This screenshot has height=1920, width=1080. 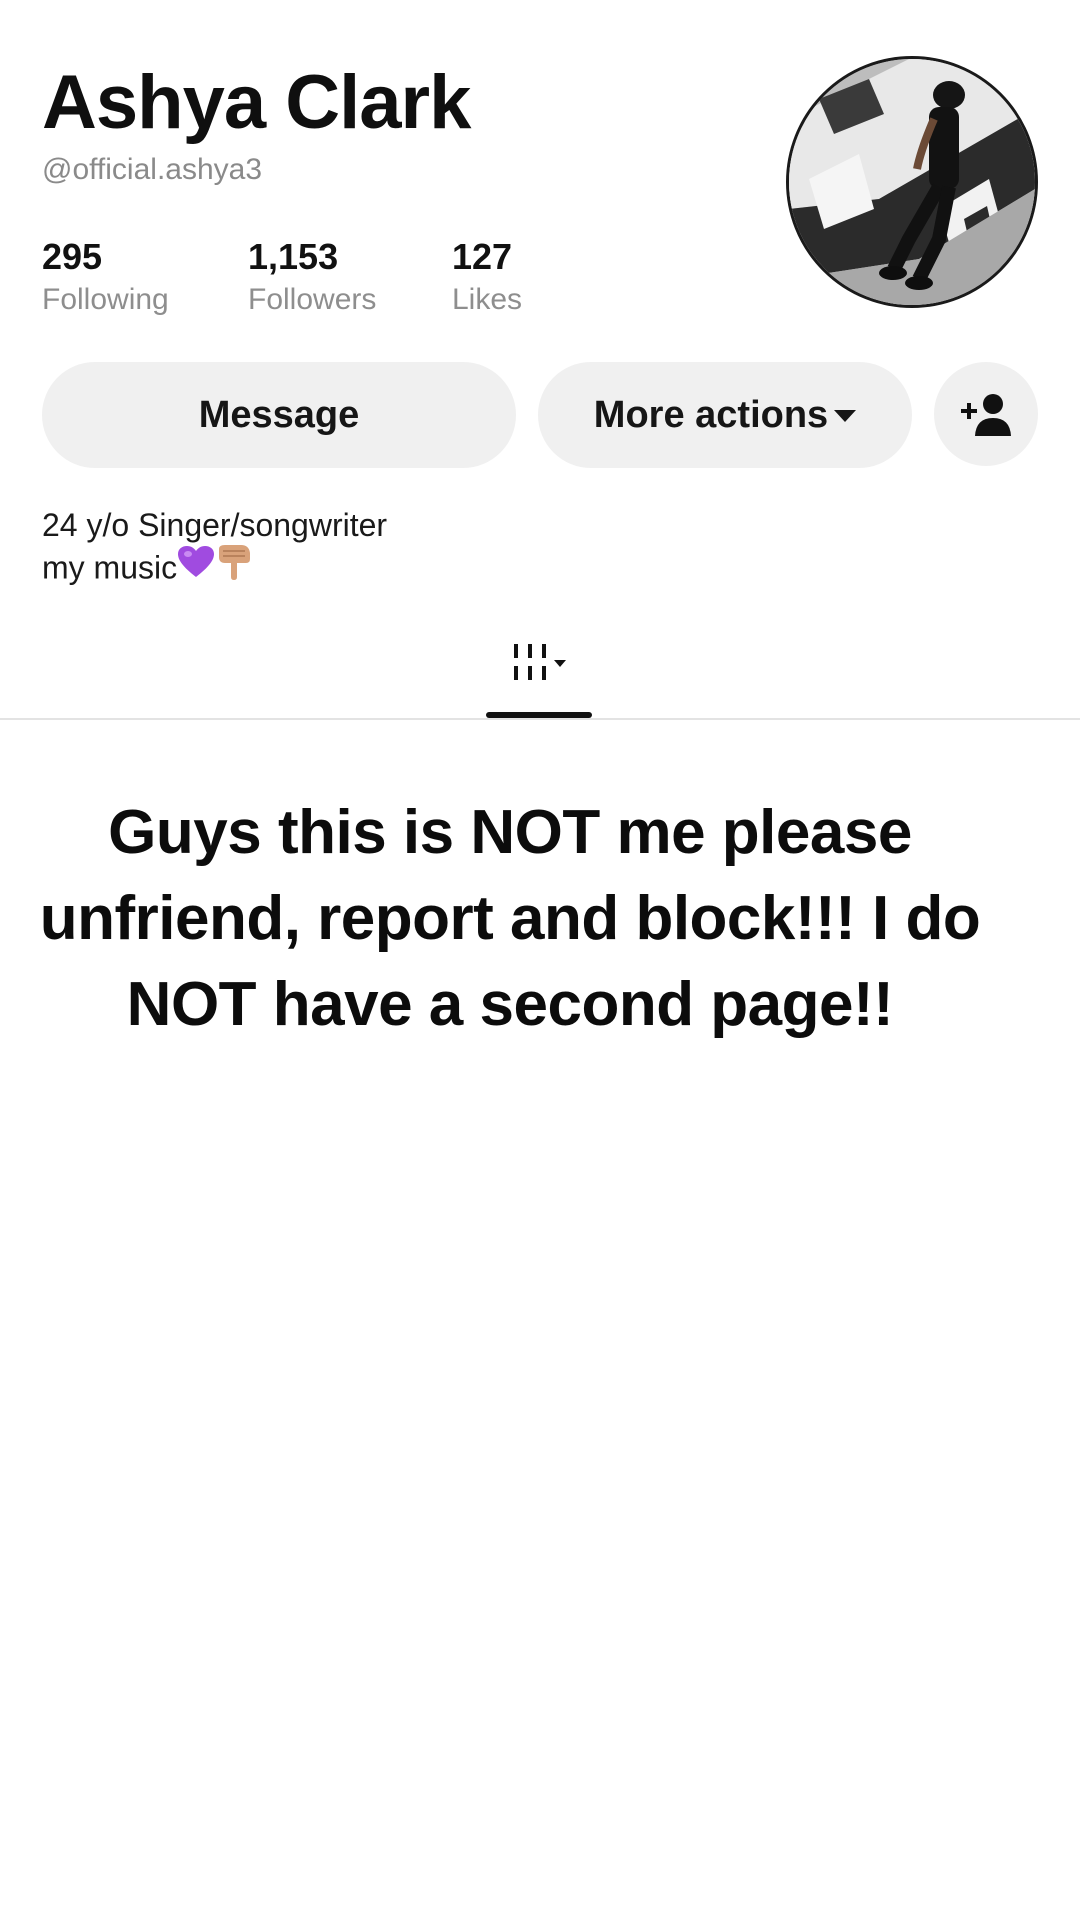 What do you see at coordinates (234, 567) in the screenshot?
I see `pointing-down-icon` at bounding box center [234, 567].